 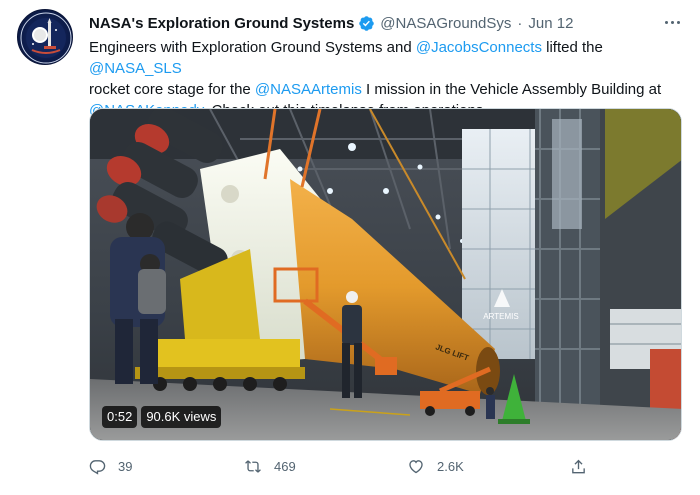 What do you see at coordinates (450, 466) in the screenshot?
I see `like-count: 2.6K` at bounding box center [450, 466].